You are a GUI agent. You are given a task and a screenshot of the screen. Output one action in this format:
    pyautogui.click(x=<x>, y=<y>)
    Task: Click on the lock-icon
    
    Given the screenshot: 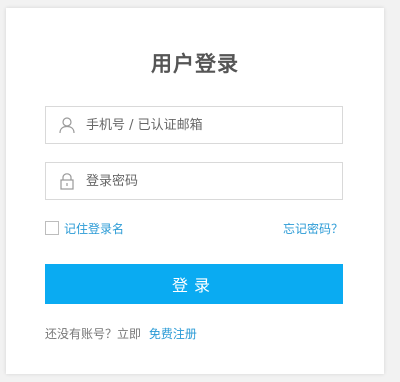 What is the action you would take?
    pyautogui.click(x=67, y=181)
    